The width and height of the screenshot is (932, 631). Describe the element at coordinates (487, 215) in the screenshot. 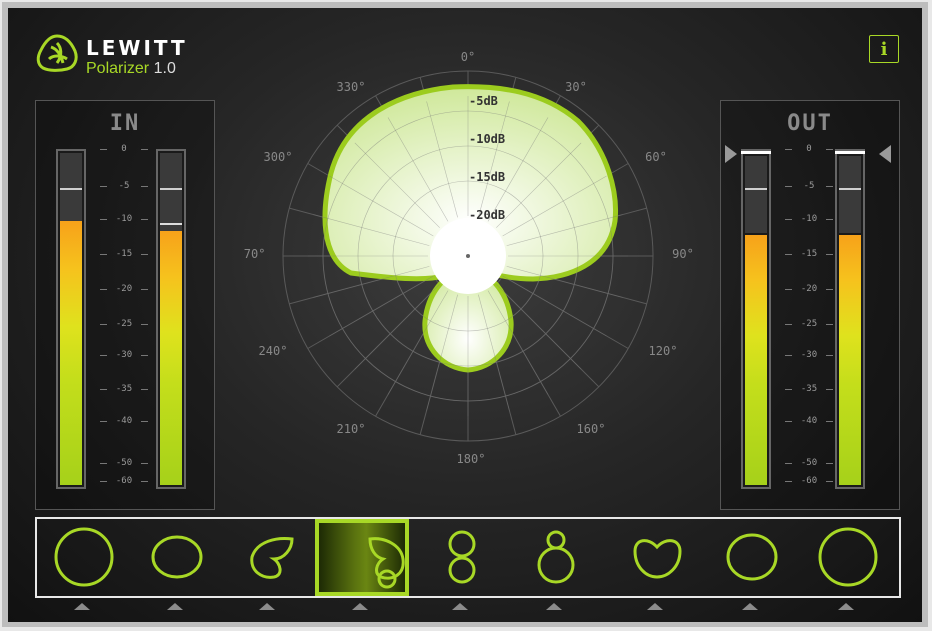

I see `polar-db-label: -20dB` at that location.